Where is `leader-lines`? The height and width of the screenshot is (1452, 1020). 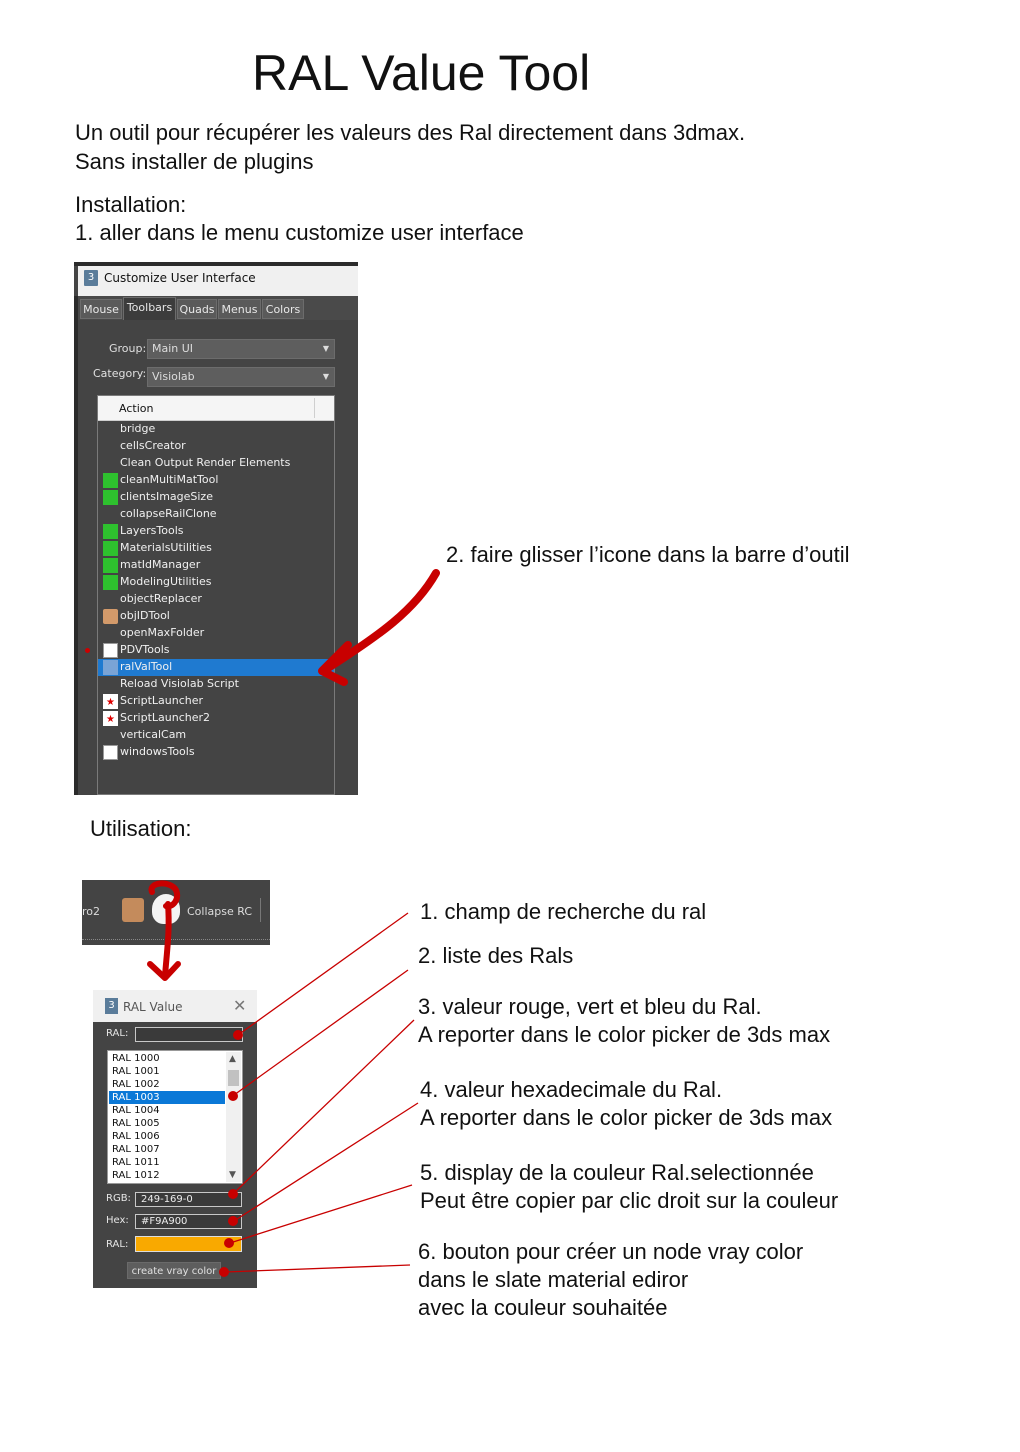 leader-lines is located at coordinates (319, 1094).